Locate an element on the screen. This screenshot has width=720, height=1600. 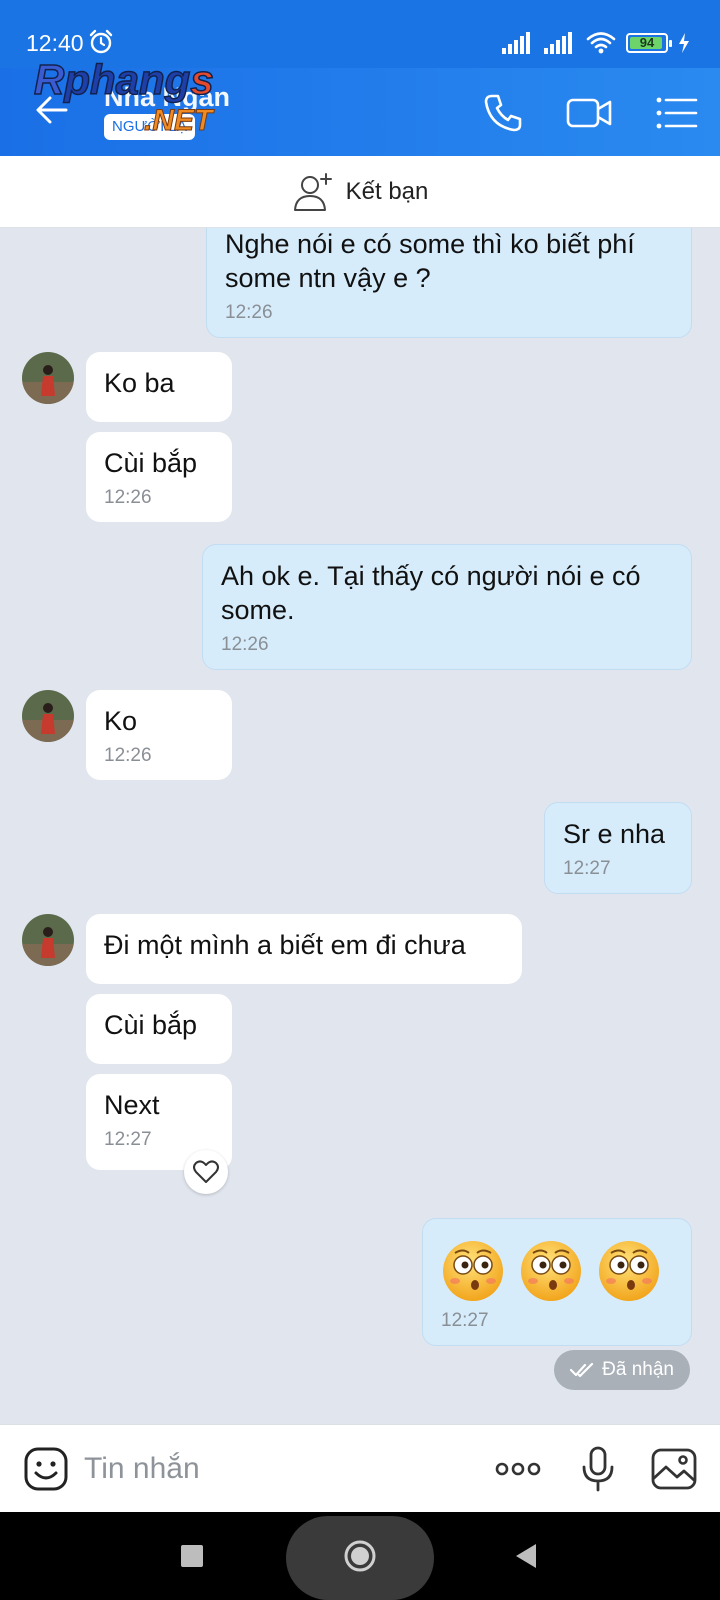
message-bubble: 12:27 is located at coordinates (557, 1282).